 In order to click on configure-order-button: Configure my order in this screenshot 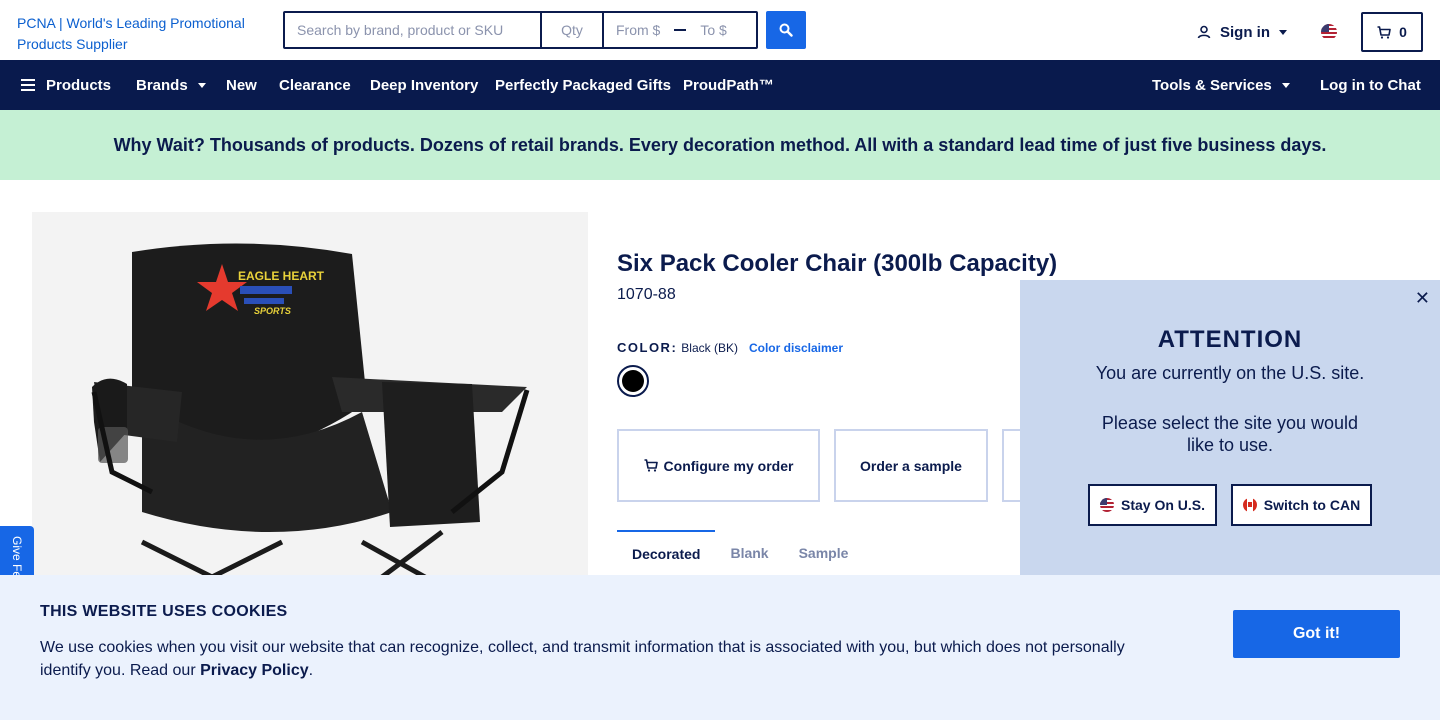, I will do `click(718, 465)`.